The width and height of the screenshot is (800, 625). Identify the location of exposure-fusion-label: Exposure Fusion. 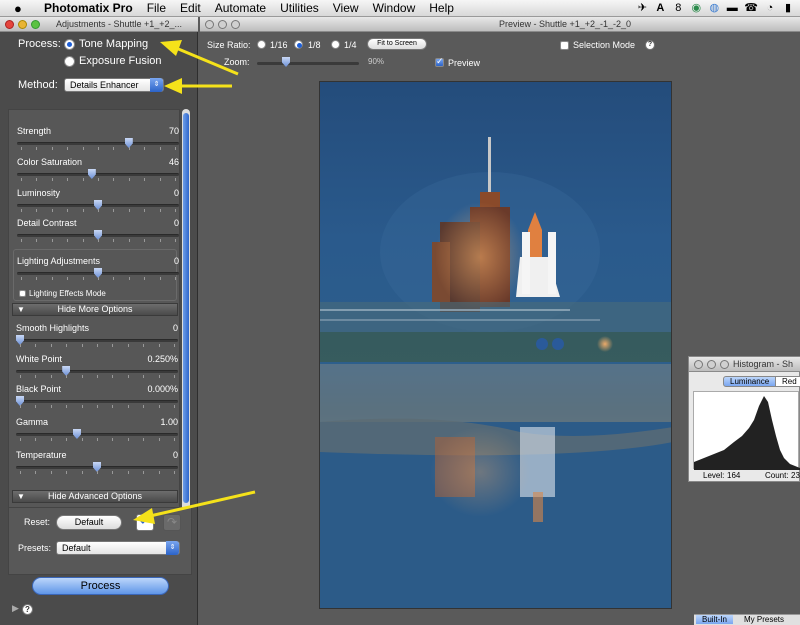
(120, 61).